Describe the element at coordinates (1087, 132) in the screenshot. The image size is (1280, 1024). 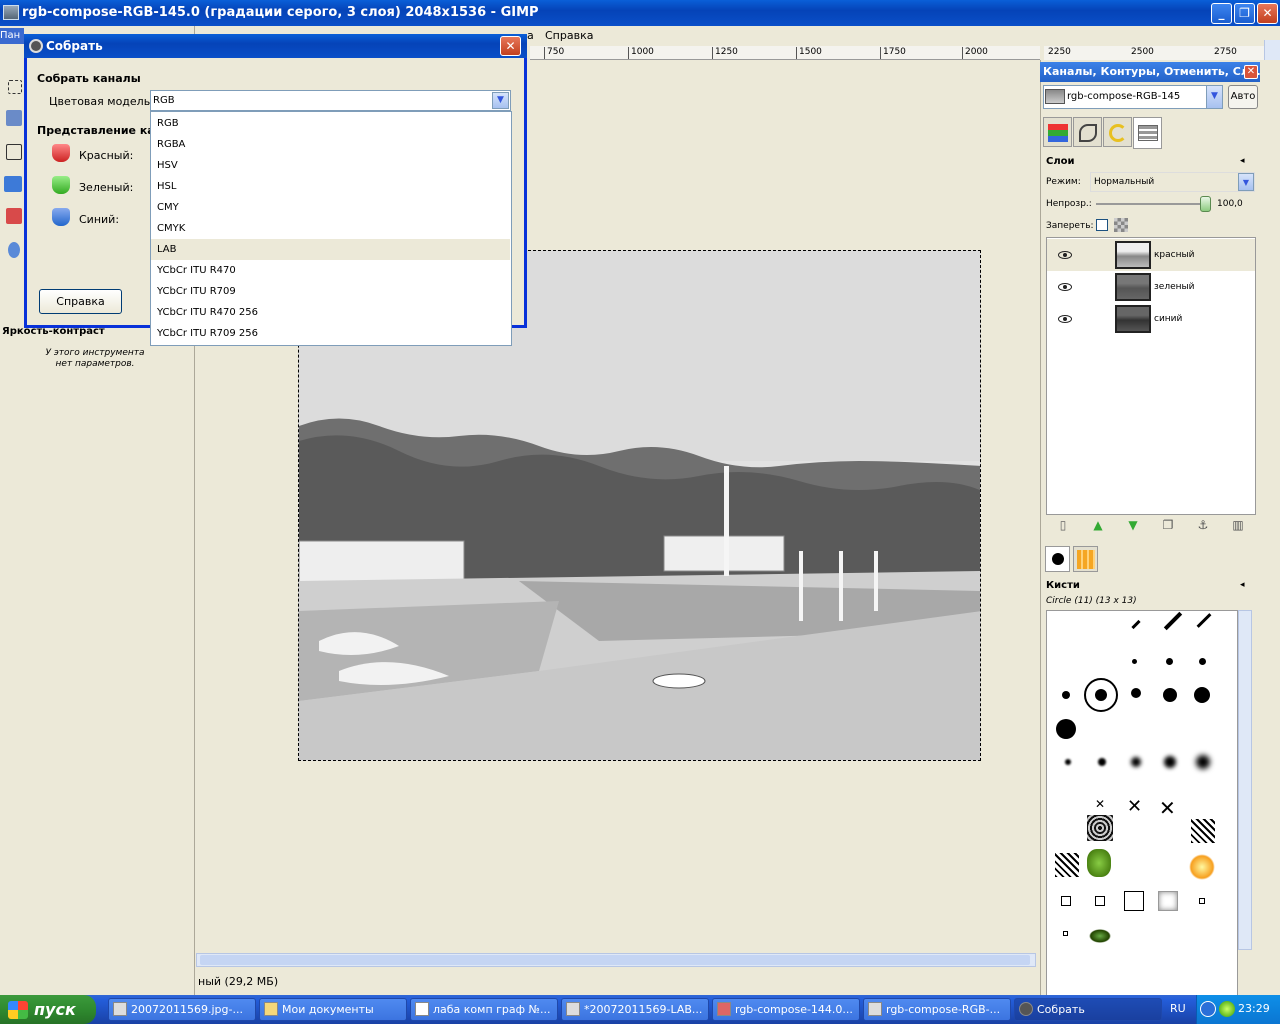
I see `tab-paths` at that location.